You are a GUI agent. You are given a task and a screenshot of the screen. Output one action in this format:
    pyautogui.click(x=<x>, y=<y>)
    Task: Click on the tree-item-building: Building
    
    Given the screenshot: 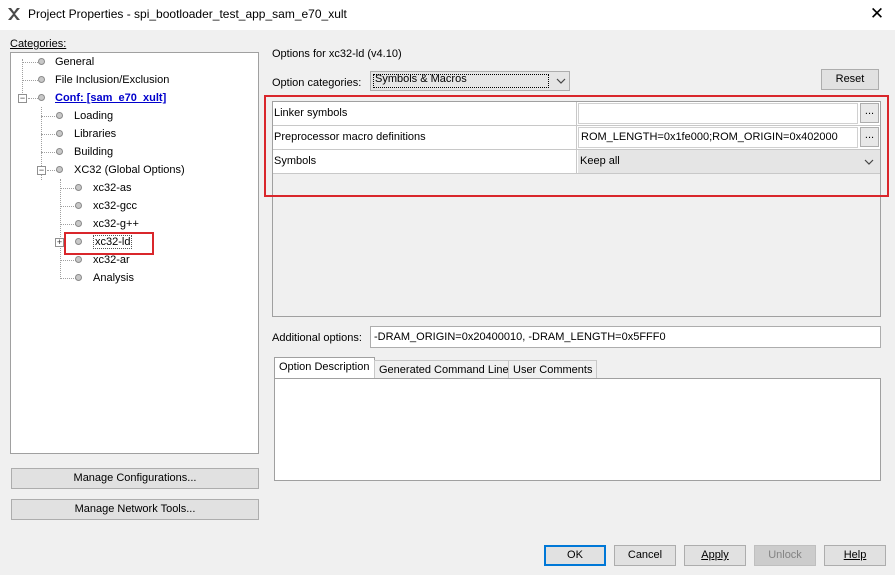 What is the action you would take?
    pyautogui.click(x=93, y=152)
    